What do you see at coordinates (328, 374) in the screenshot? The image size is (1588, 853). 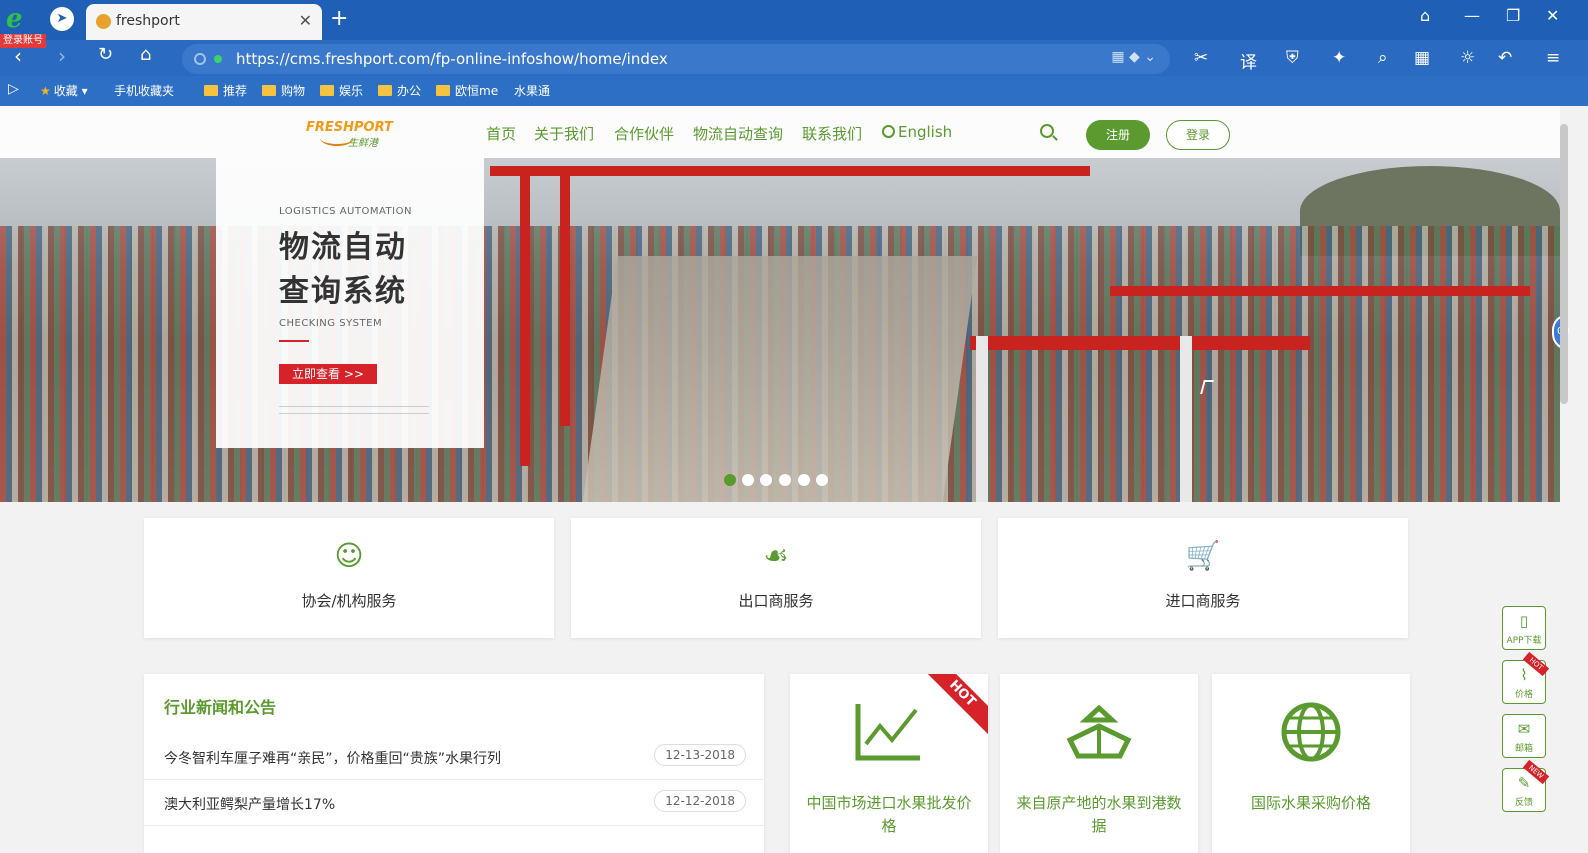 I see `view-now-button: 立即查看 >>` at bounding box center [328, 374].